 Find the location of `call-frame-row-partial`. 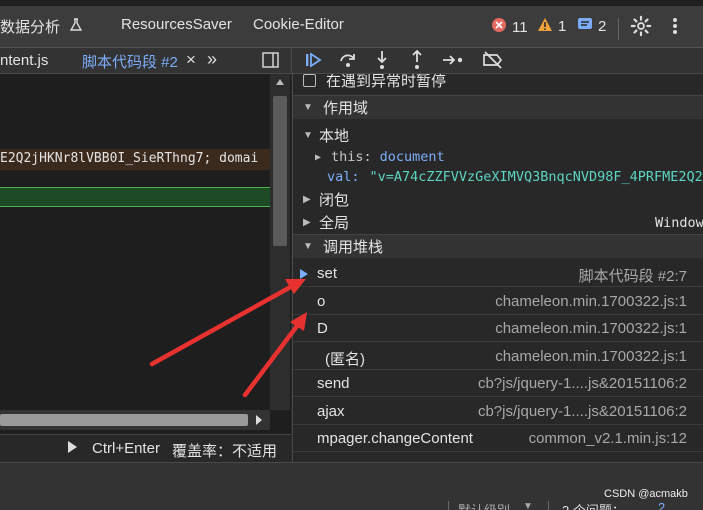

call-frame-row-partial is located at coordinates (498, 457).